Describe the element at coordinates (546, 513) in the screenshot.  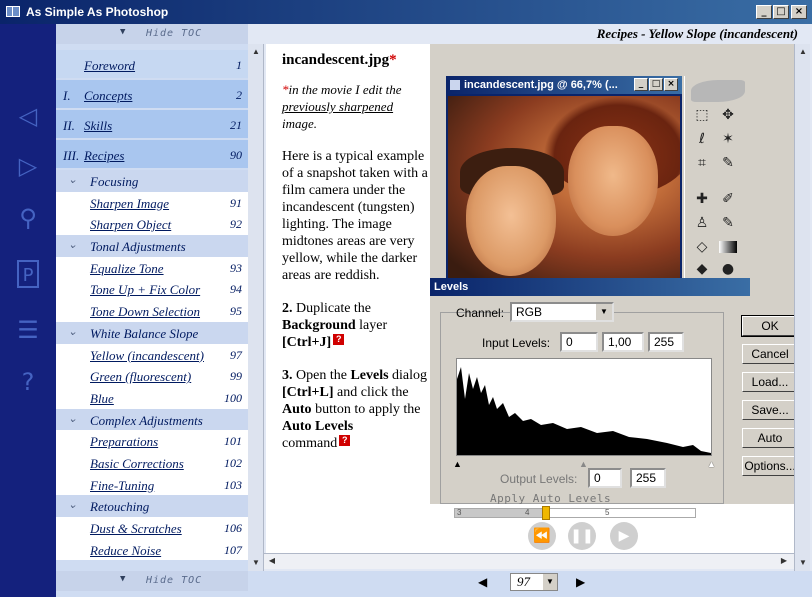
I see `timeline-thumb` at that location.